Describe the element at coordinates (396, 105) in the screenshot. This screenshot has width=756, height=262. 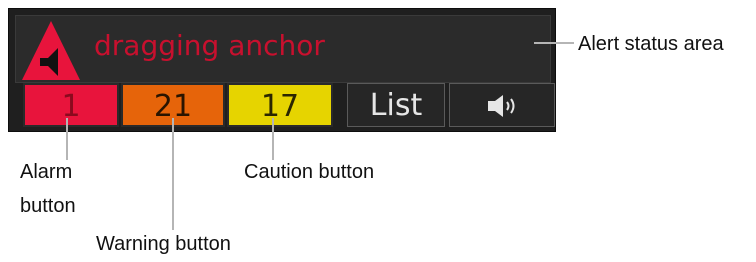
I see `list-button: List` at that location.